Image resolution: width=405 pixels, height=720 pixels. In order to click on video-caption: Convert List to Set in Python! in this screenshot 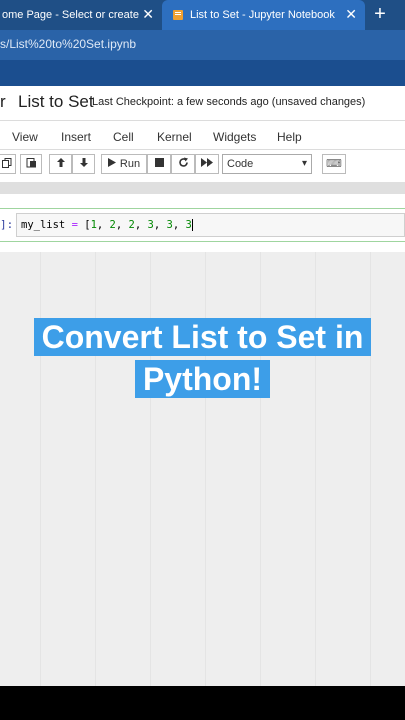, I will do `click(202, 360)`.